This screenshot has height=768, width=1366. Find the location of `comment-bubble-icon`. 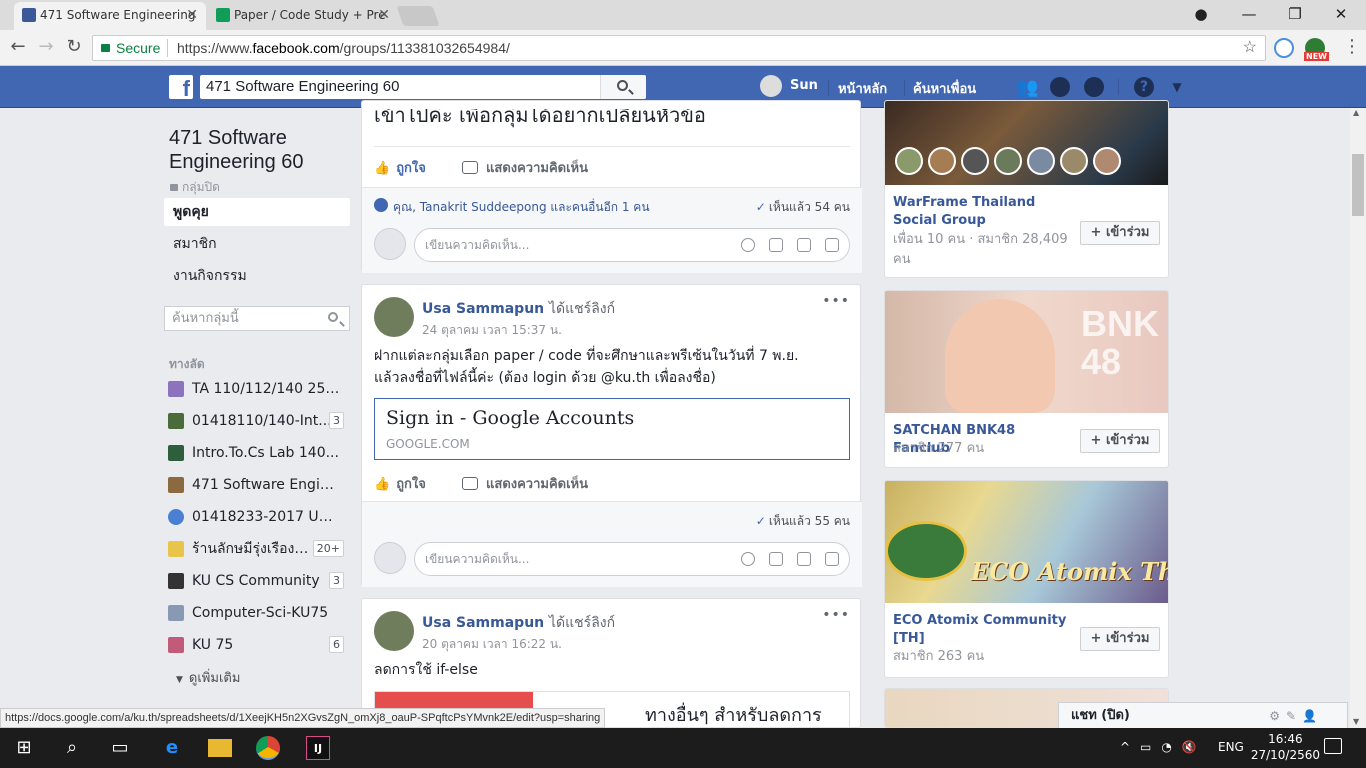

comment-bubble-icon is located at coordinates (470, 483).